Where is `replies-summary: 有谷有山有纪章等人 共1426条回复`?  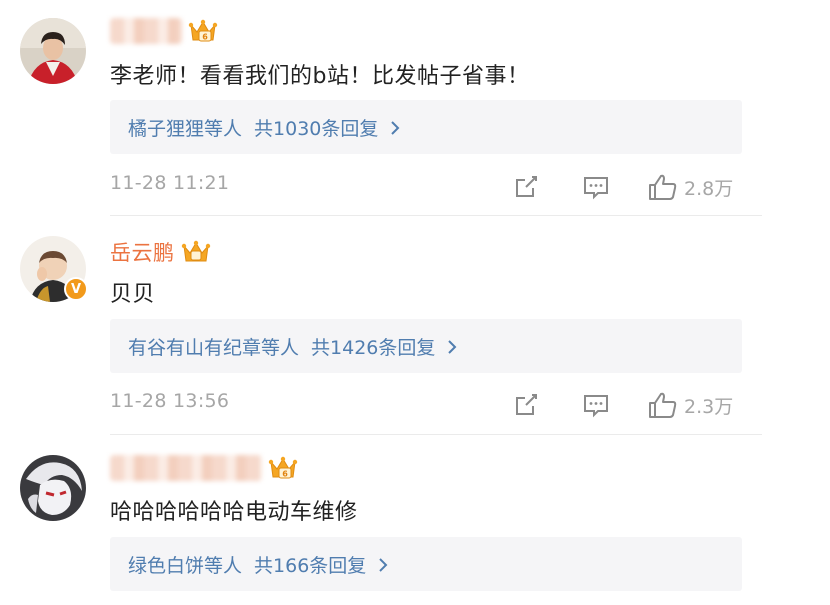 replies-summary: 有谷有山有纪章等人 共1426条回复 is located at coordinates (426, 346).